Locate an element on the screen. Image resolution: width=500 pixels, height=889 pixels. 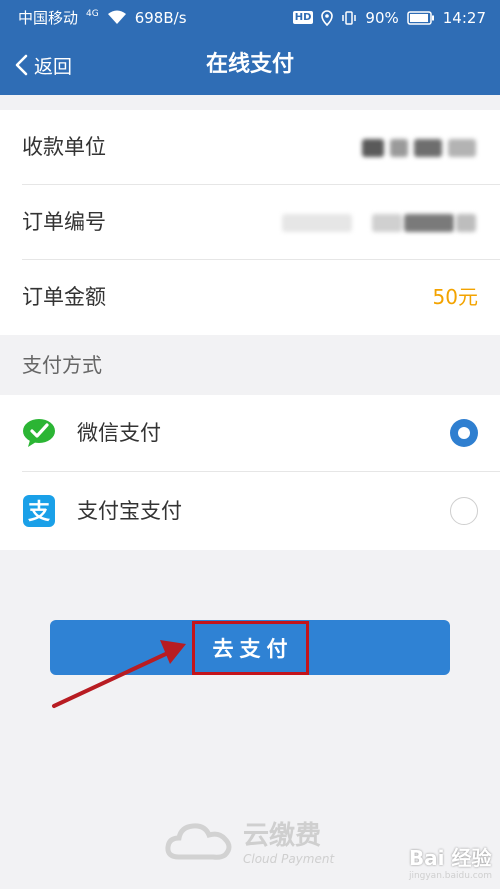
alipay-icon: 支 is located at coordinates (39, 511).